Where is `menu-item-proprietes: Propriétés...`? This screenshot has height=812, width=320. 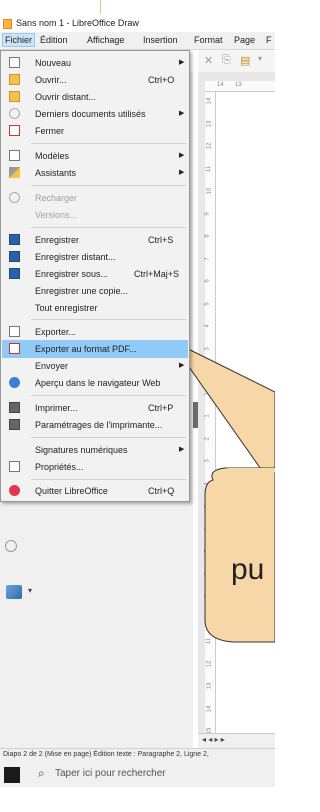 menu-item-proprietes: Propriétés... is located at coordinates (95, 467).